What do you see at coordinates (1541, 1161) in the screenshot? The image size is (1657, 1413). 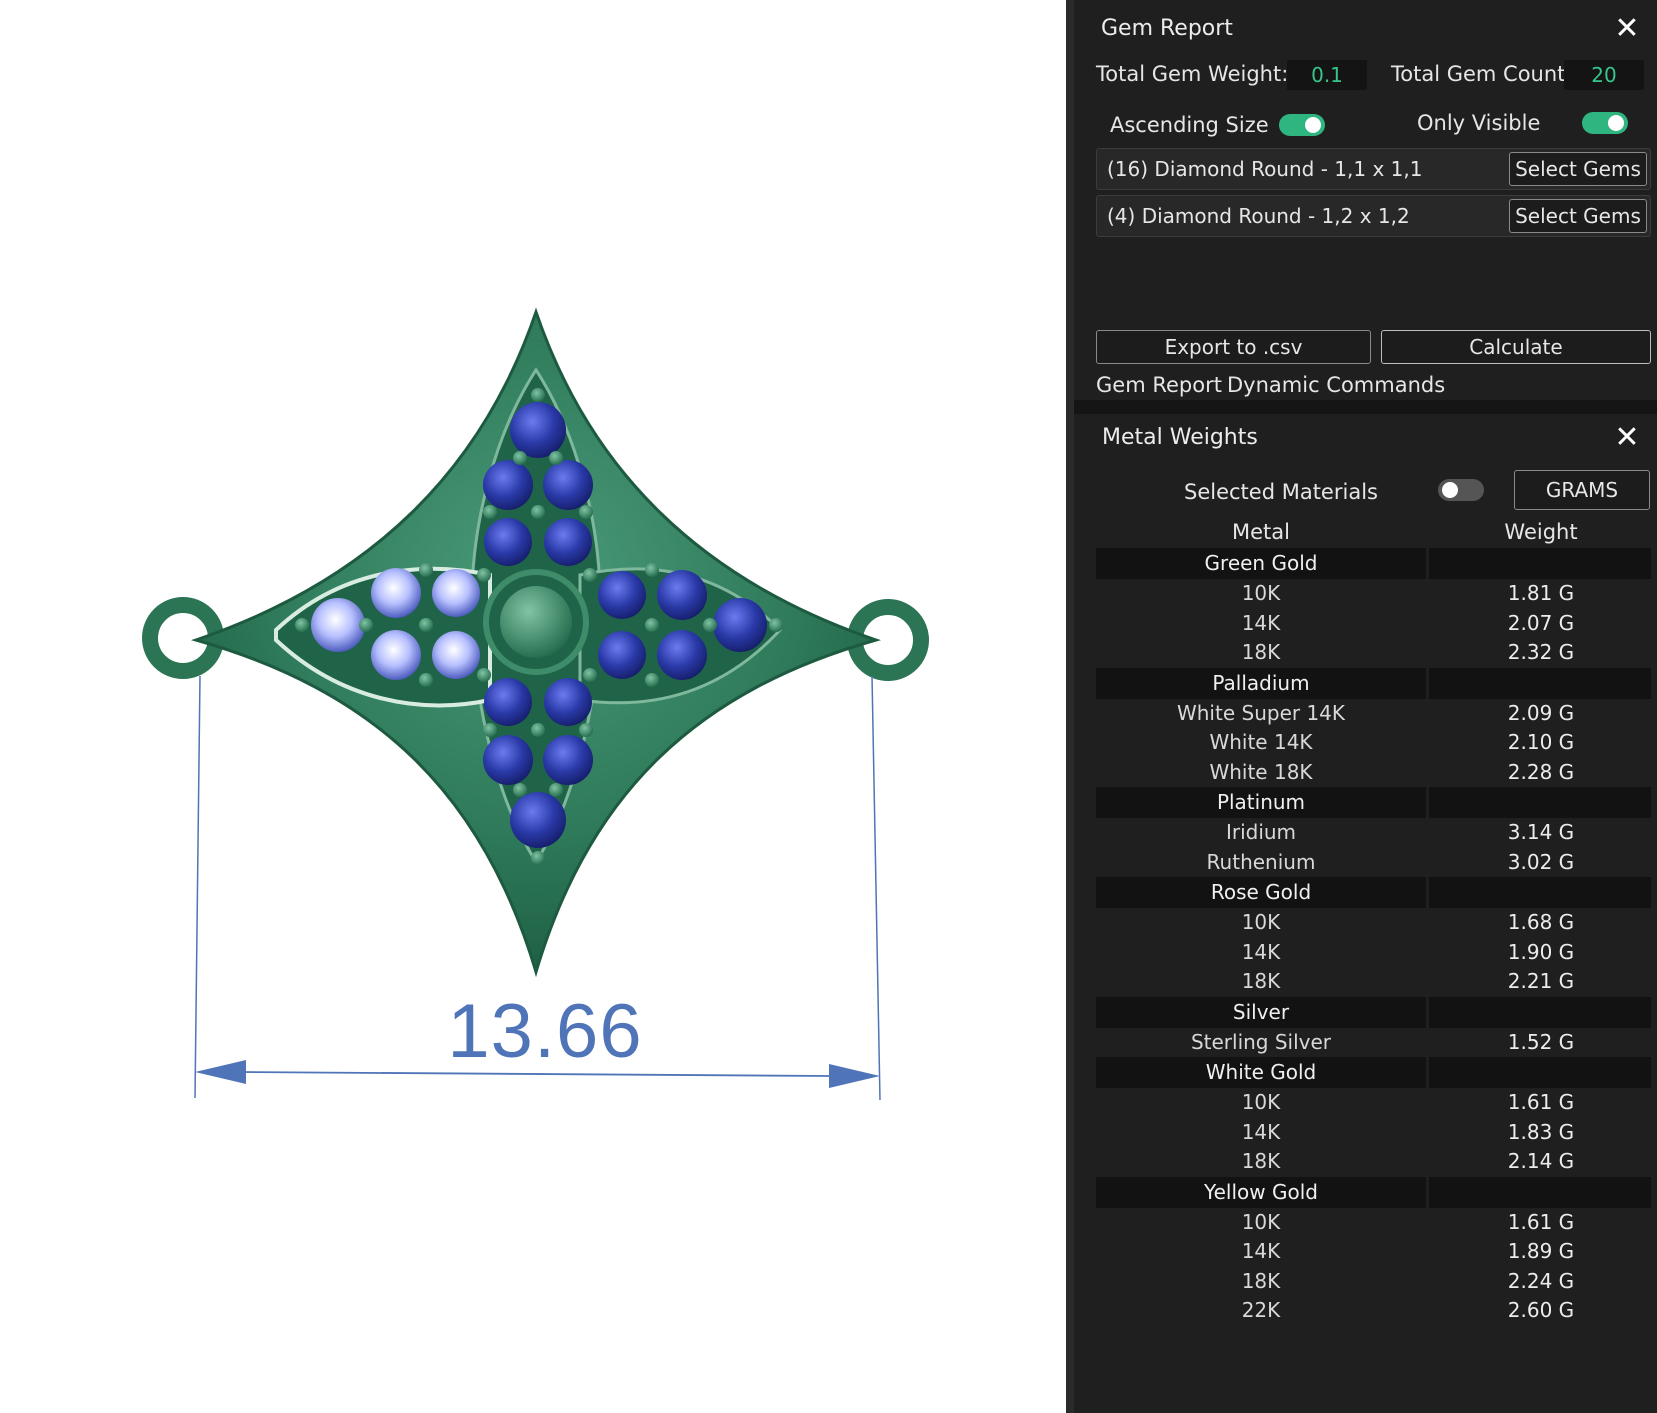 I see `metal-weight-value: 2.14 G` at bounding box center [1541, 1161].